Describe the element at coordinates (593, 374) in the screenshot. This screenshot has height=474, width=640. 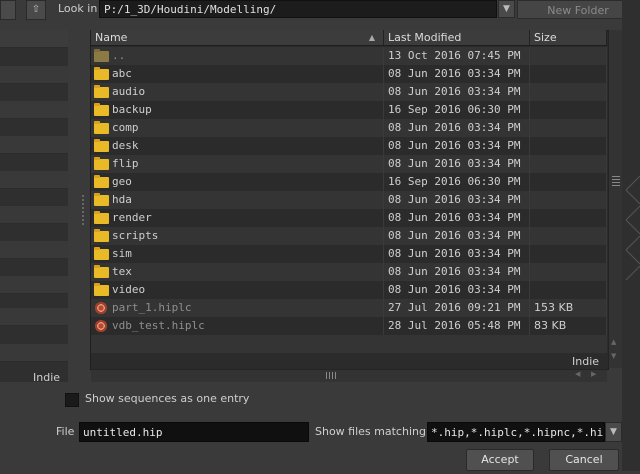
I see `scroll-right-icon: ▶` at that location.